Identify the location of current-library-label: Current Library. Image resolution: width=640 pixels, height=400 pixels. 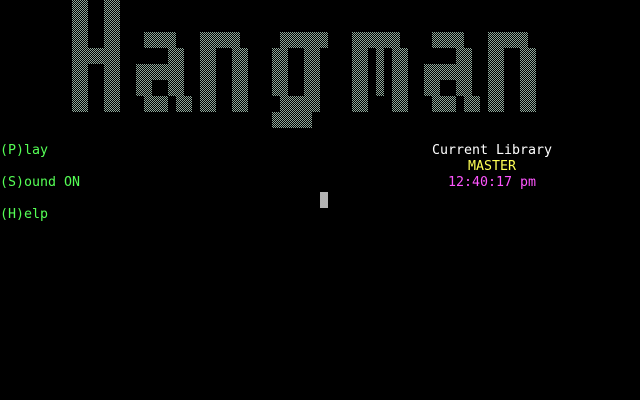
(492, 150).